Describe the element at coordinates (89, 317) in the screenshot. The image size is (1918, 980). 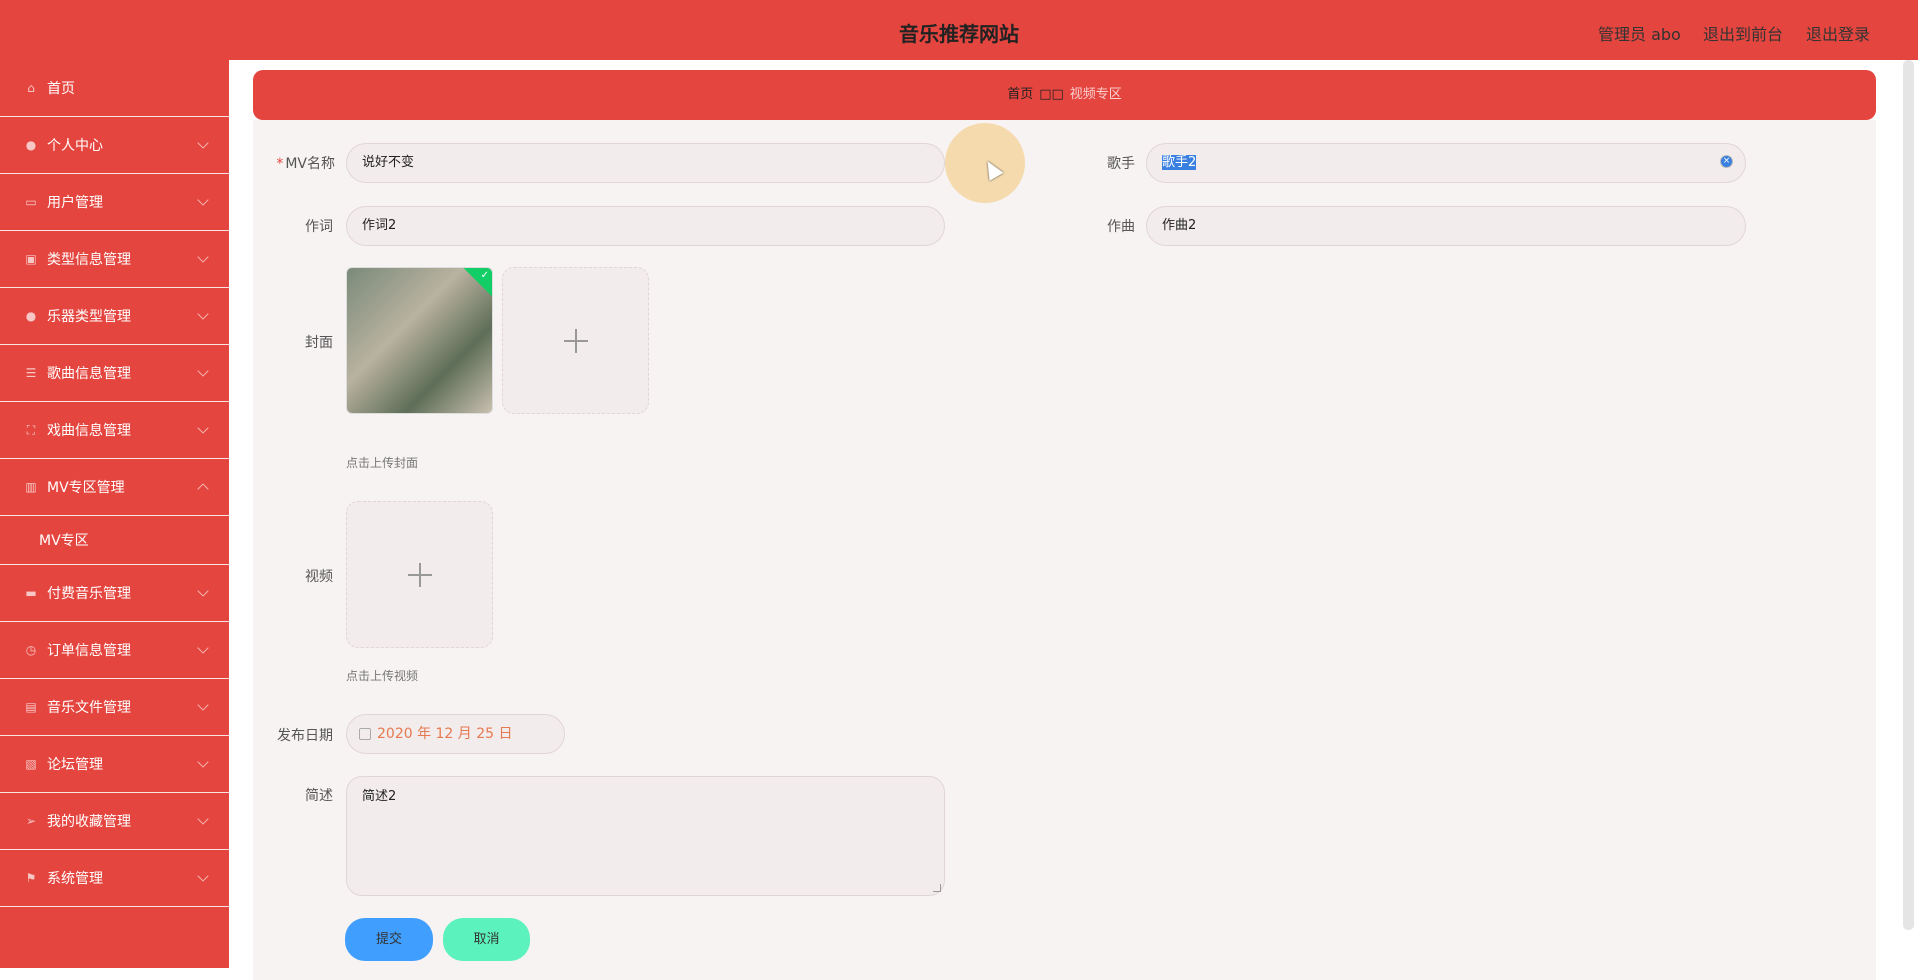
I see `sidebar-item-label: 乐器类型管理` at that location.